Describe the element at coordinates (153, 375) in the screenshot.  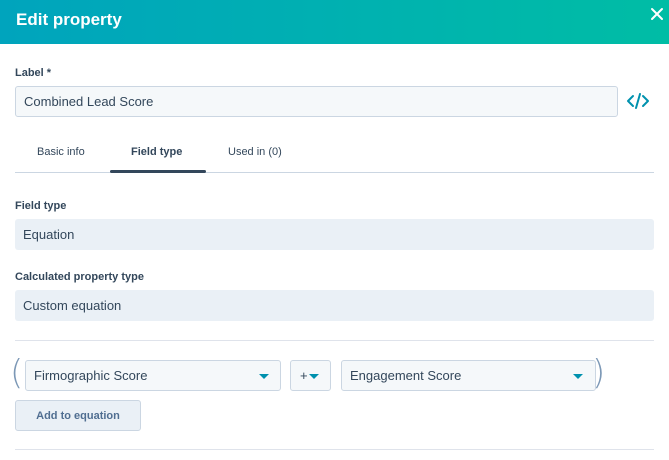
I see `left-operand-select: Firmographic Score` at that location.